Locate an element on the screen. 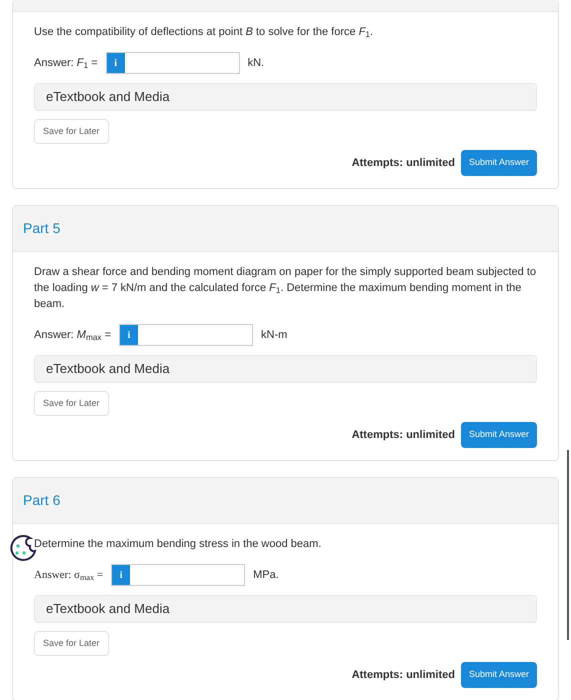 The width and height of the screenshot is (571, 700). unit-label: kN. is located at coordinates (256, 63).